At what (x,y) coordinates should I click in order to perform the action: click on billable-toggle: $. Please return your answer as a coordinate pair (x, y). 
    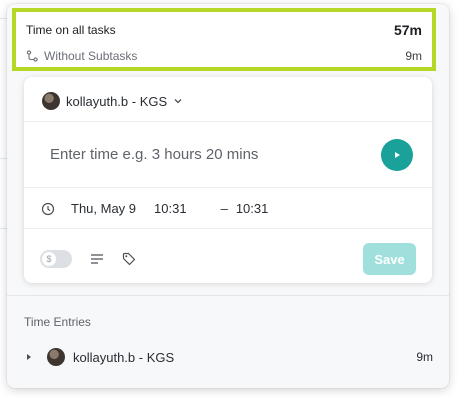
    Looking at the image, I should click on (56, 259).